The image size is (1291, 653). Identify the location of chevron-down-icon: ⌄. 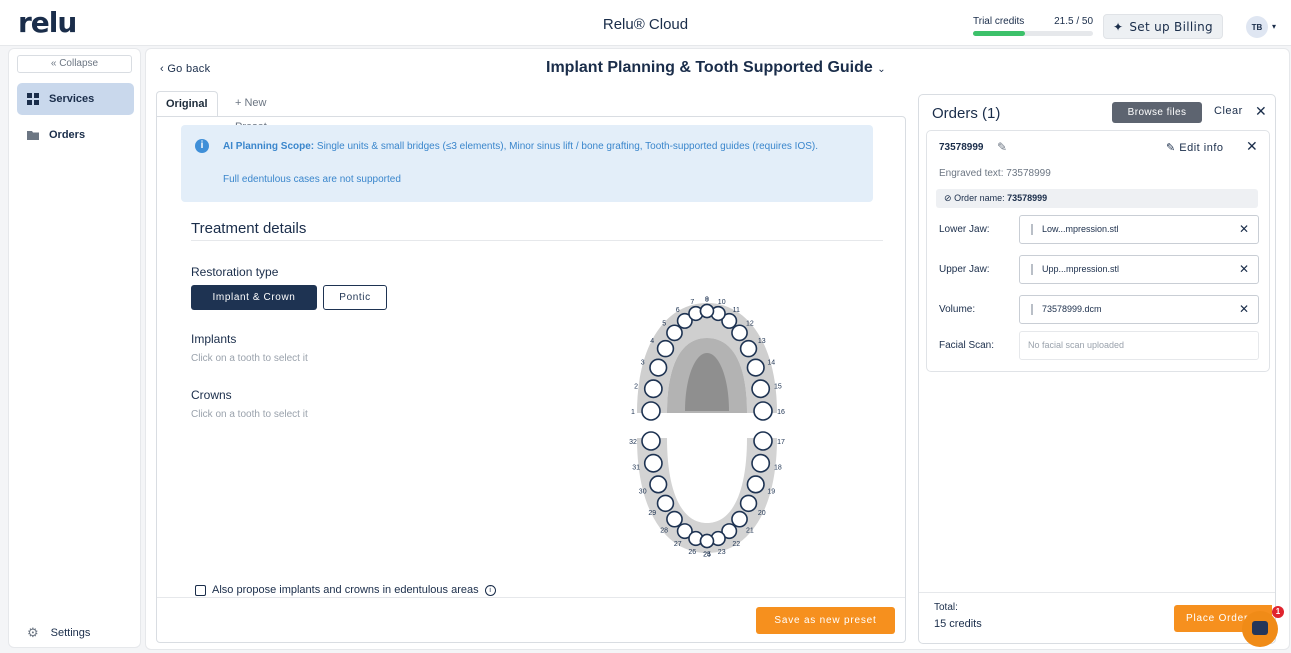
(881, 69).